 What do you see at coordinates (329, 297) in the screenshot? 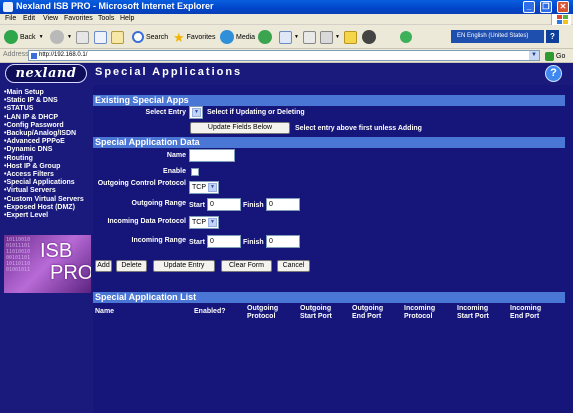
I see `app-list-header: Special Application List` at bounding box center [329, 297].